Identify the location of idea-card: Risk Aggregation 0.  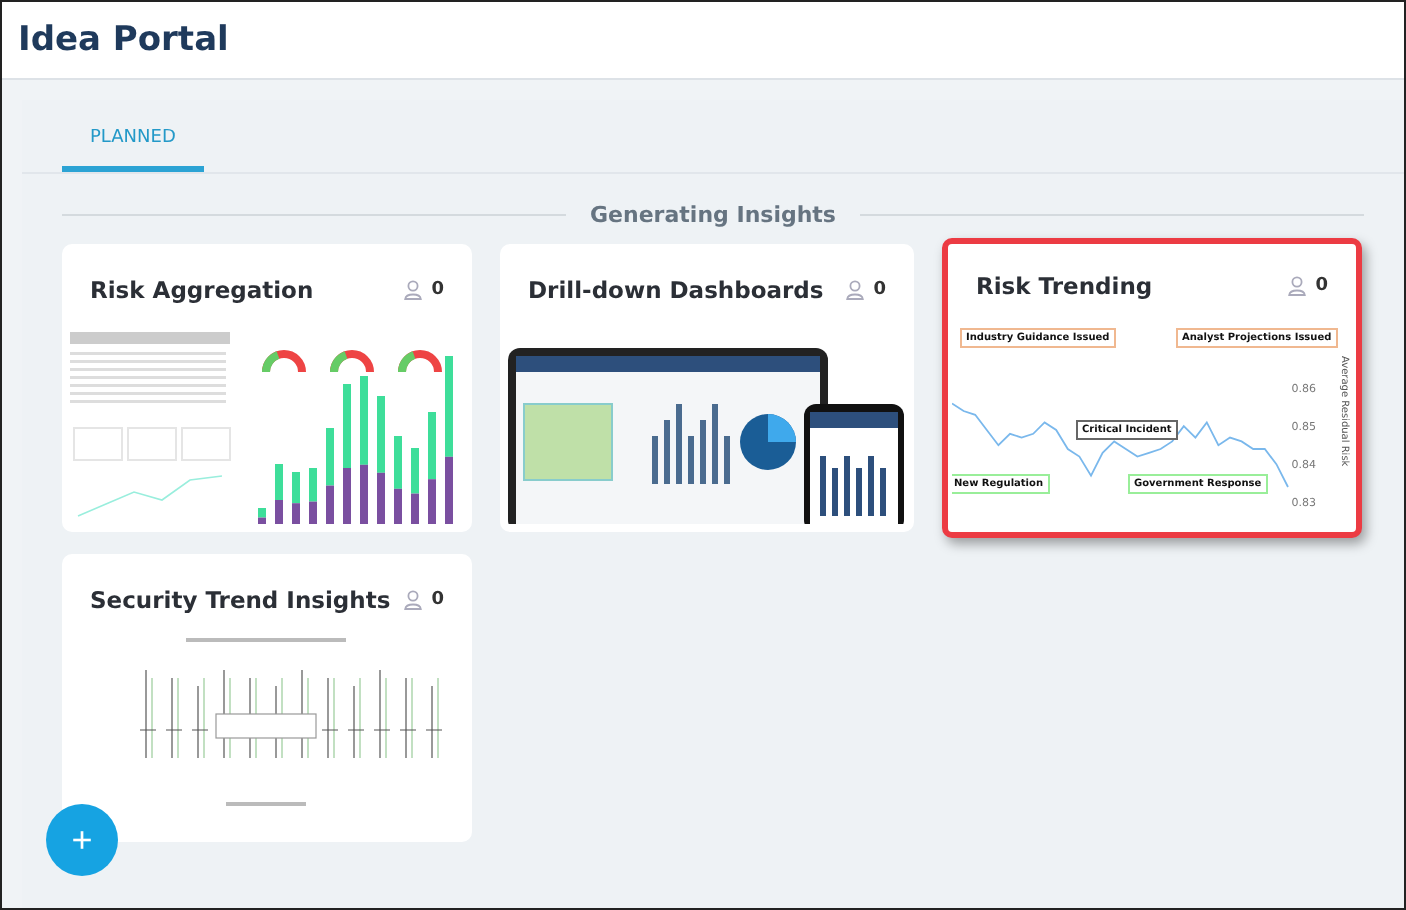
(267, 388).